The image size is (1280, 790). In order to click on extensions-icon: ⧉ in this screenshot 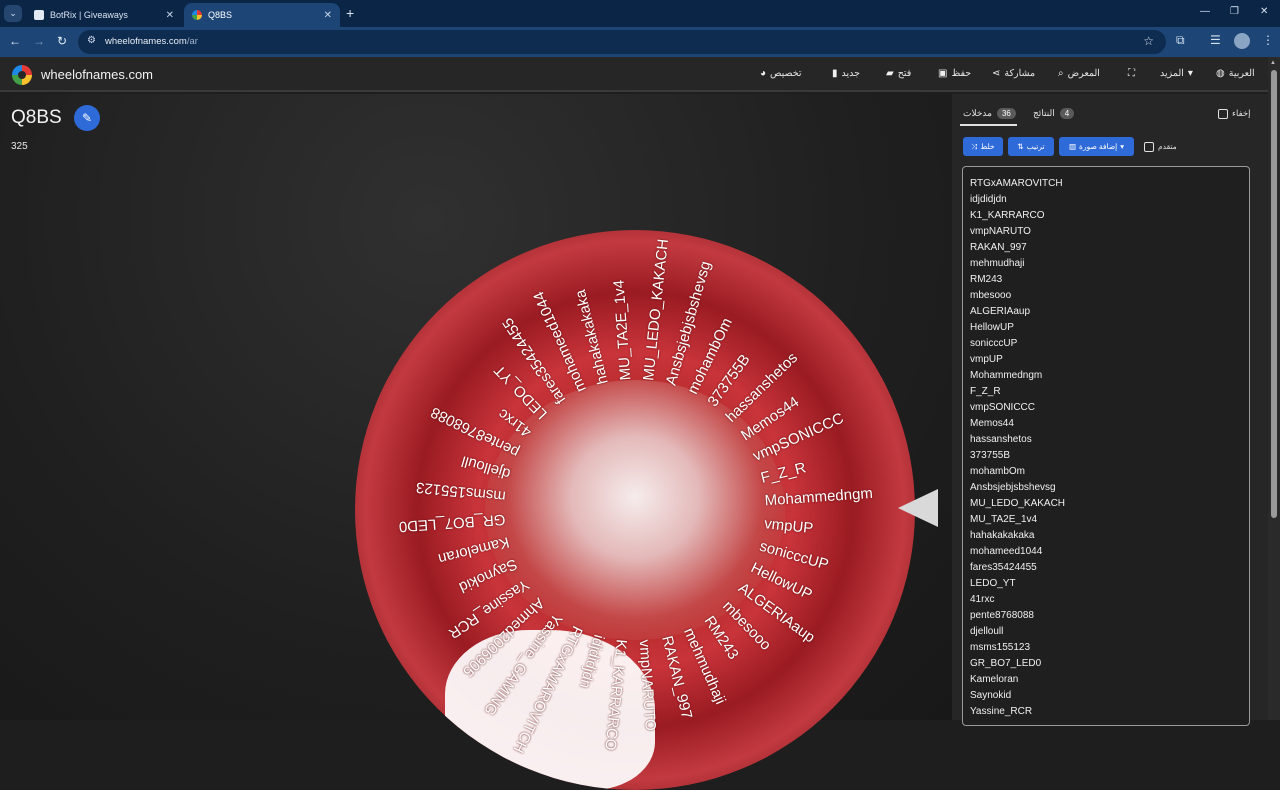, I will do `click(1180, 40)`.